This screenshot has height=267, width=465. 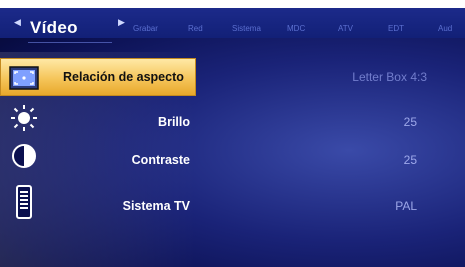 What do you see at coordinates (389, 77) in the screenshot?
I see `setting-value: Letter Box 4:3` at bounding box center [389, 77].